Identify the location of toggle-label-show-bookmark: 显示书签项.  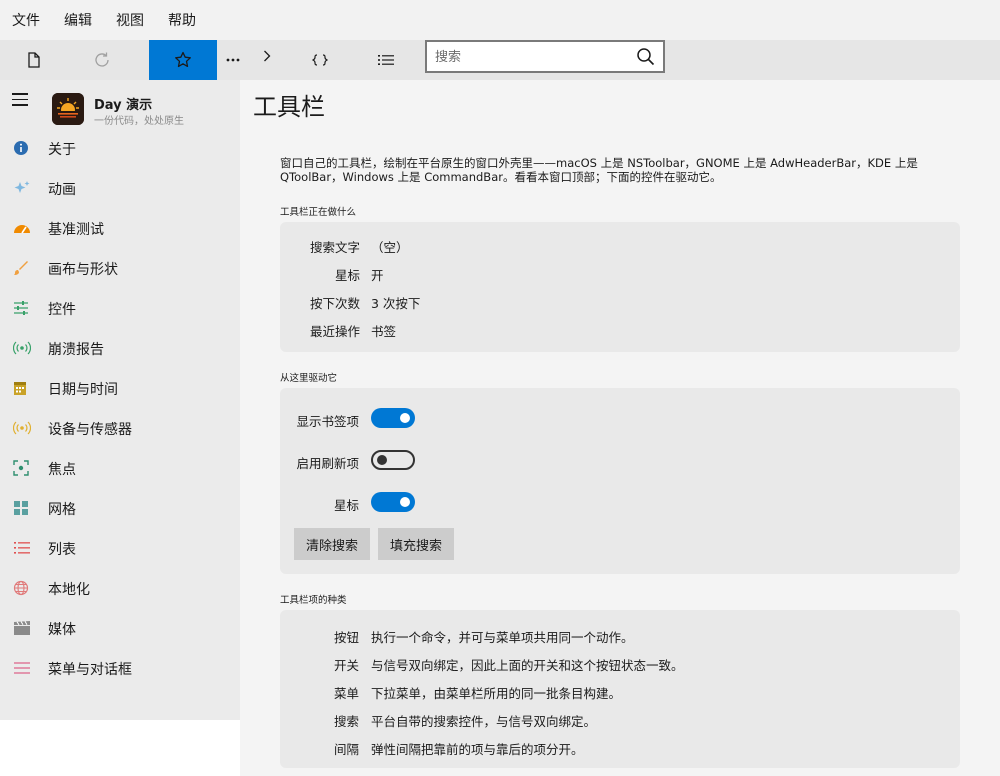
(327, 421).